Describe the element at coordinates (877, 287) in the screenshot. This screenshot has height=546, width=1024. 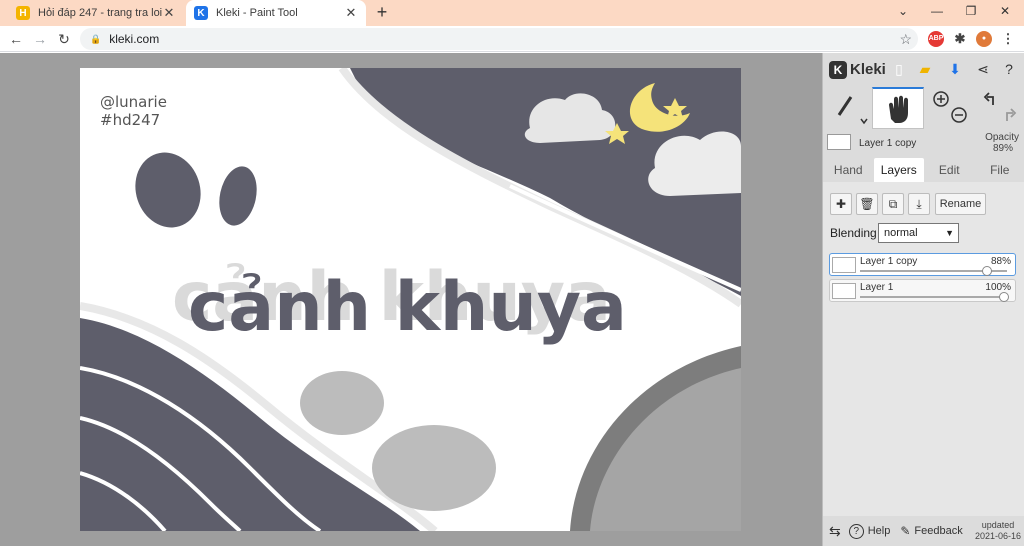
I see `layer-name: Layer 1` at that location.